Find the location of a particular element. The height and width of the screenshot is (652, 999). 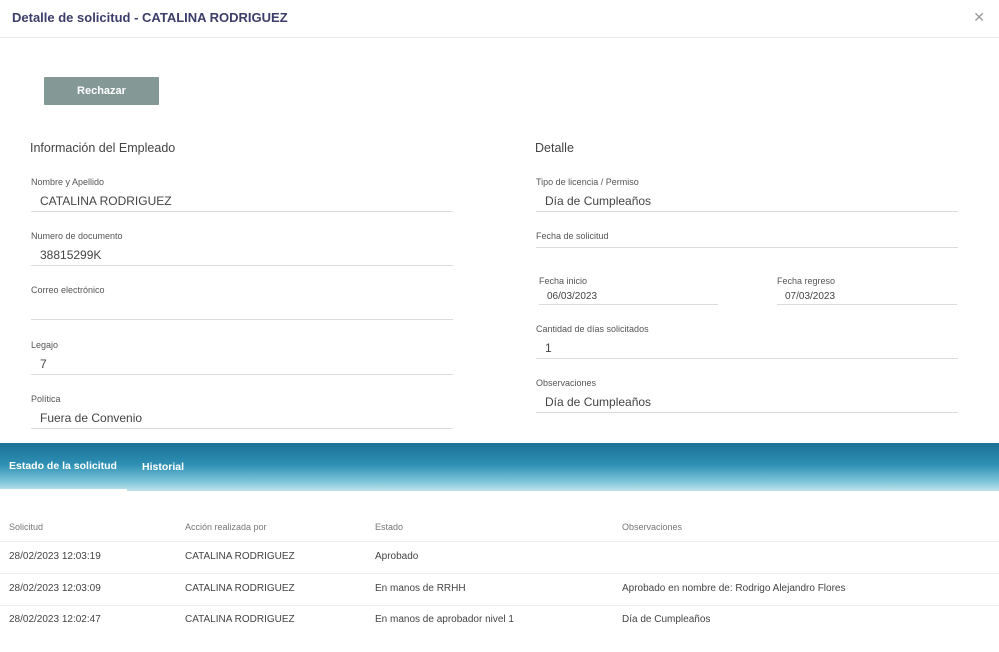

politica-field: Política Fuera de Convenio is located at coordinates (242, 412).